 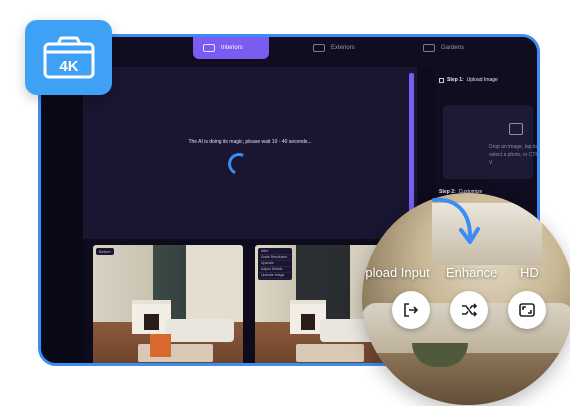 I want to click on hd-label: HD, so click(x=529, y=272).